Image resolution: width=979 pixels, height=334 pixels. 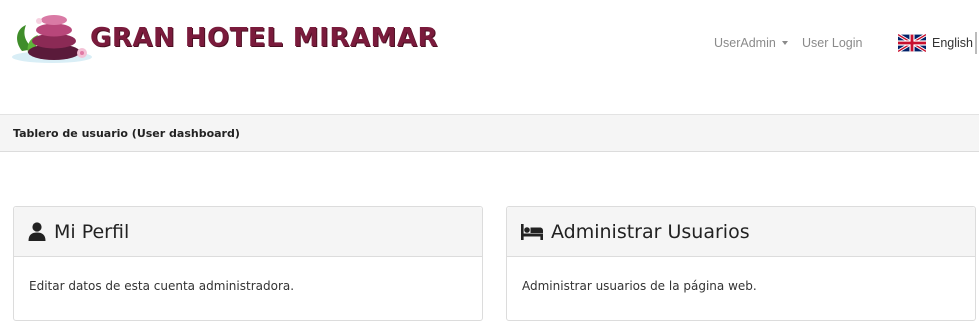 What do you see at coordinates (92, 231) in the screenshot?
I see `my-profile-title: Mi Perfil` at bounding box center [92, 231].